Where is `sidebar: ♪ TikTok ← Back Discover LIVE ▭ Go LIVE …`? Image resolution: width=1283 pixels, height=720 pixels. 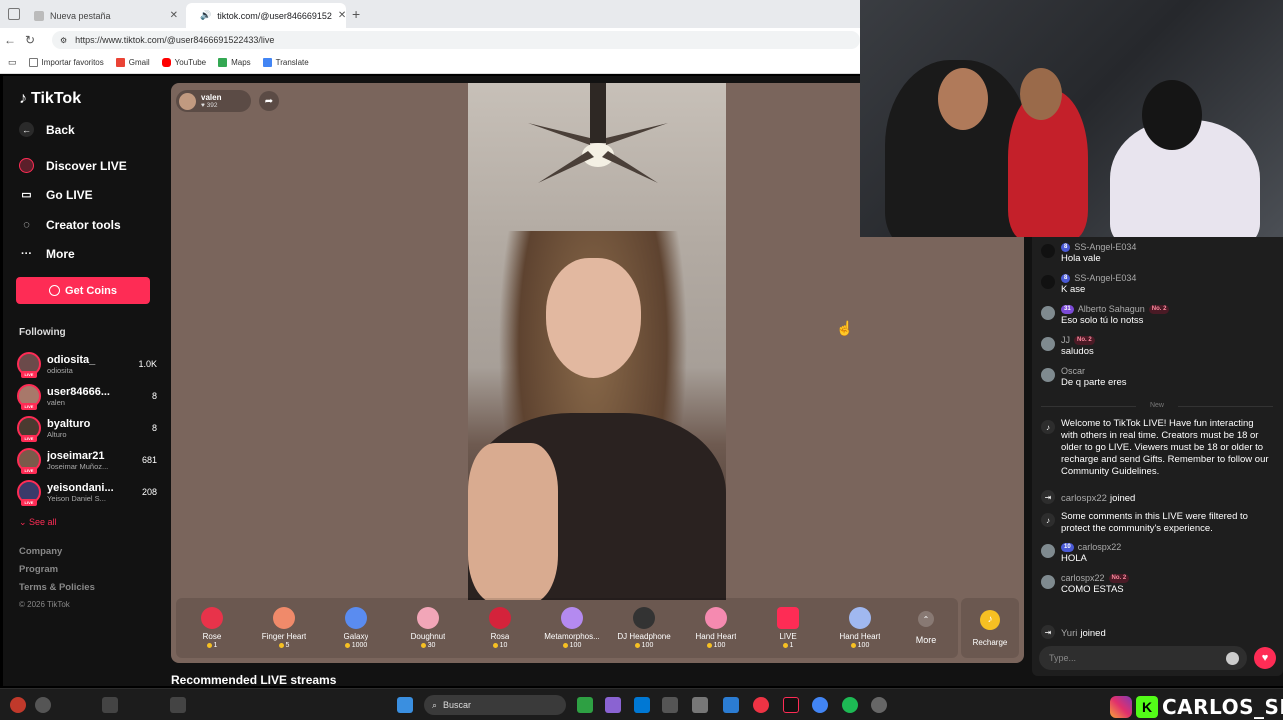 sidebar: ♪ TikTok ← Back Discover LIVE ▭ Go LIVE … is located at coordinates (85, 381).